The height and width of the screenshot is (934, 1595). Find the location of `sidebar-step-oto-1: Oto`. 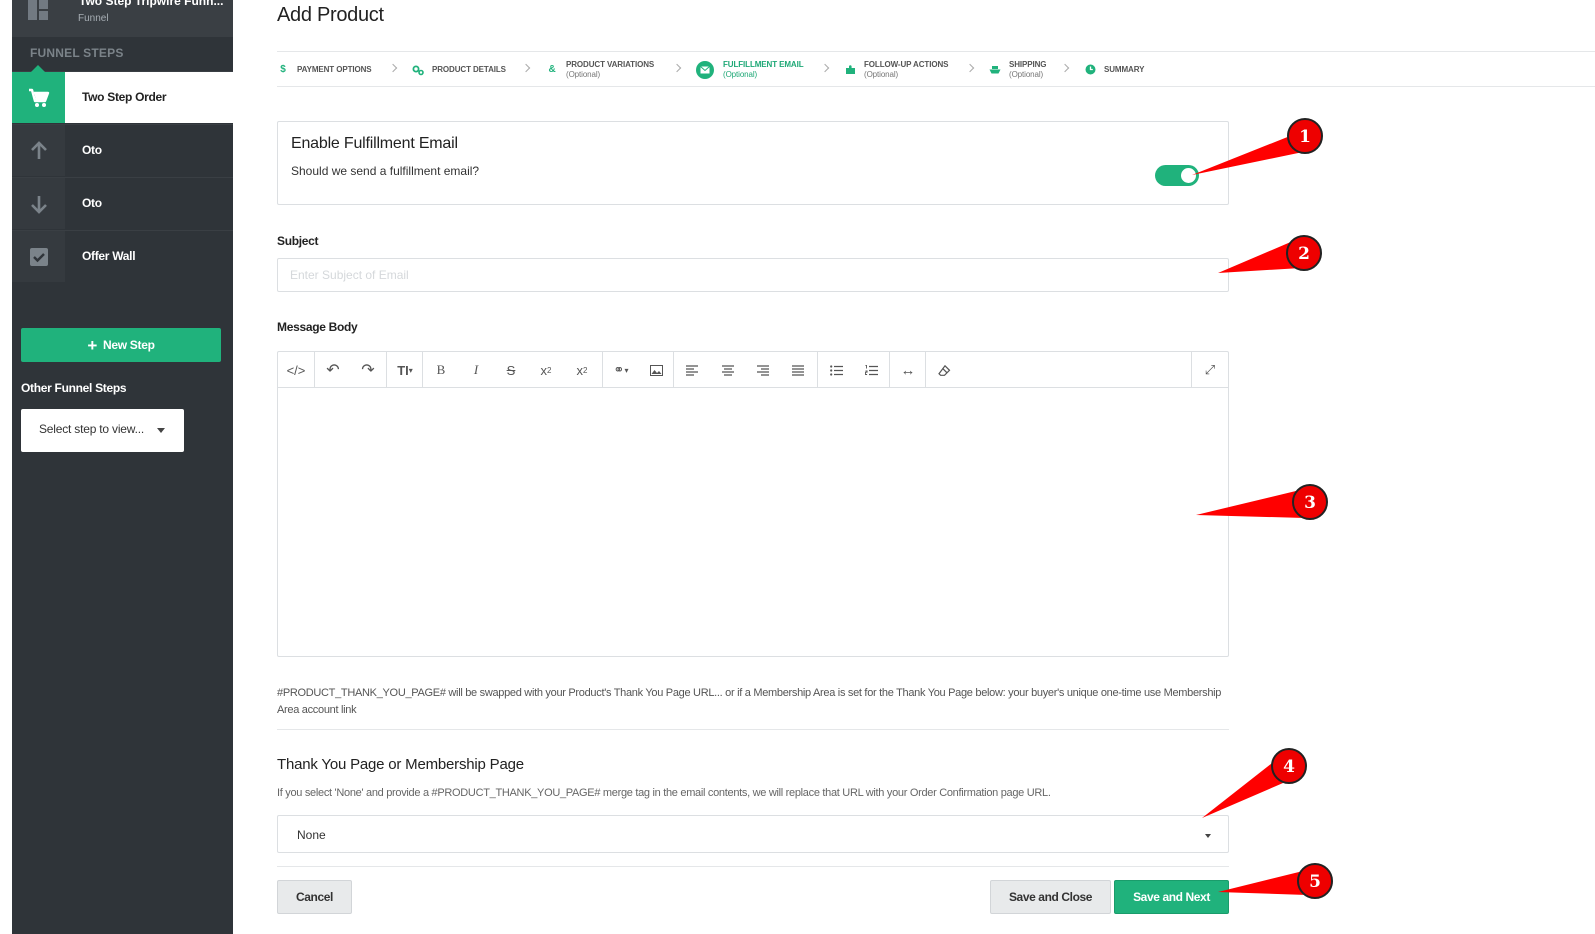

sidebar-step-oto-1: Oto is located at coordinates (122, 150).